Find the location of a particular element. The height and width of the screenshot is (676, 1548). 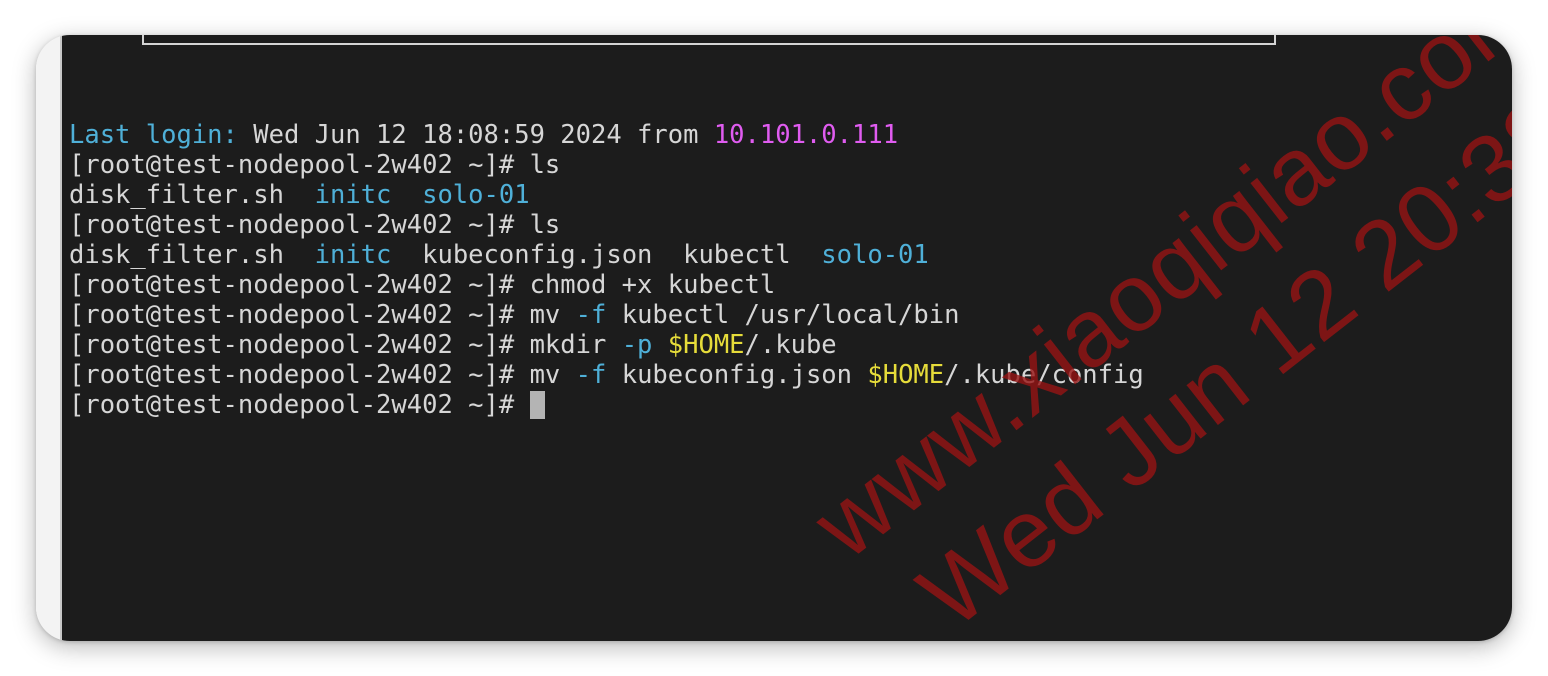

terminal-line: [root@test-nodepool-2w402 ~]# is located at coordinates (606, 405).